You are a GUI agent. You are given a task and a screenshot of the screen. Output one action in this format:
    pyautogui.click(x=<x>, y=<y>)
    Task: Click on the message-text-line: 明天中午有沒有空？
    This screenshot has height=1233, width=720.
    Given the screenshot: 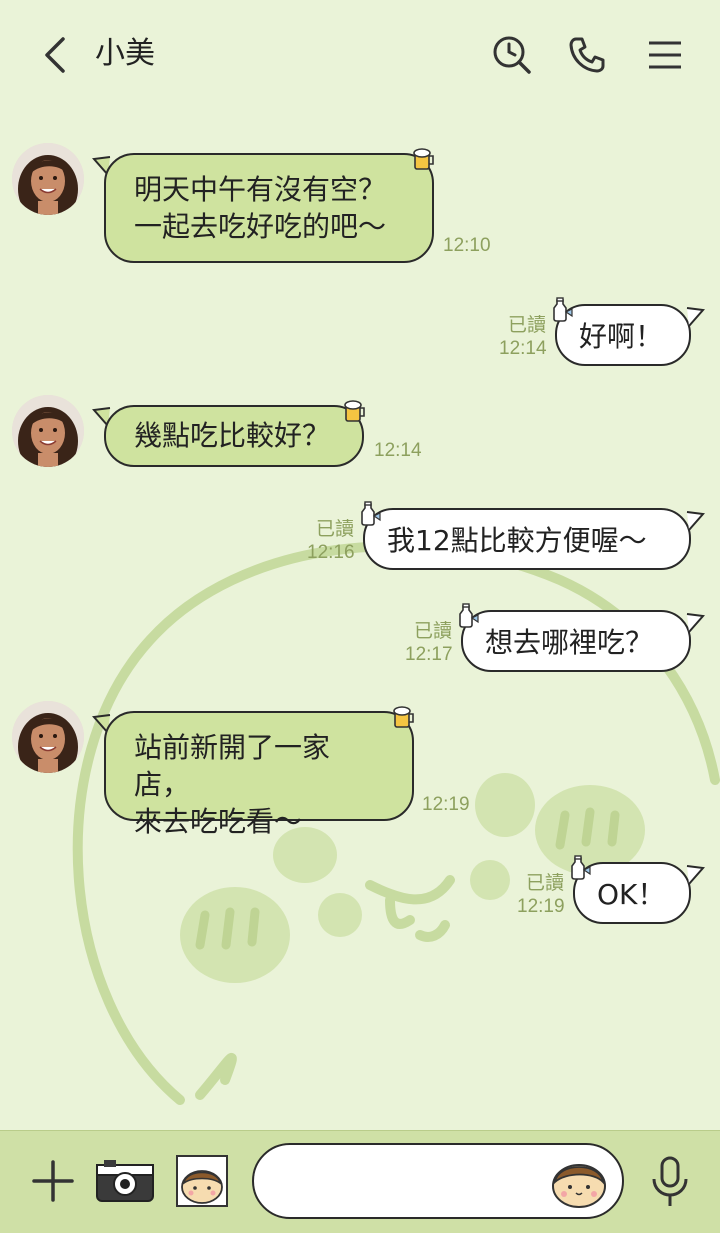 What is the action you would take?
    pyautogui.click(x=260, y=189)
    